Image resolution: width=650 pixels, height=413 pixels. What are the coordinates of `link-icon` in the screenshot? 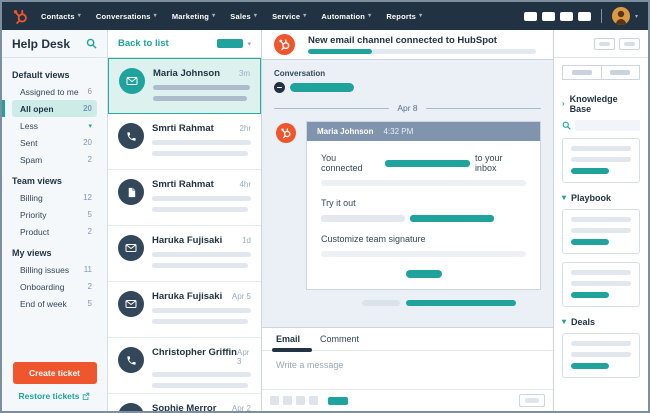 It's located at (313, 400).